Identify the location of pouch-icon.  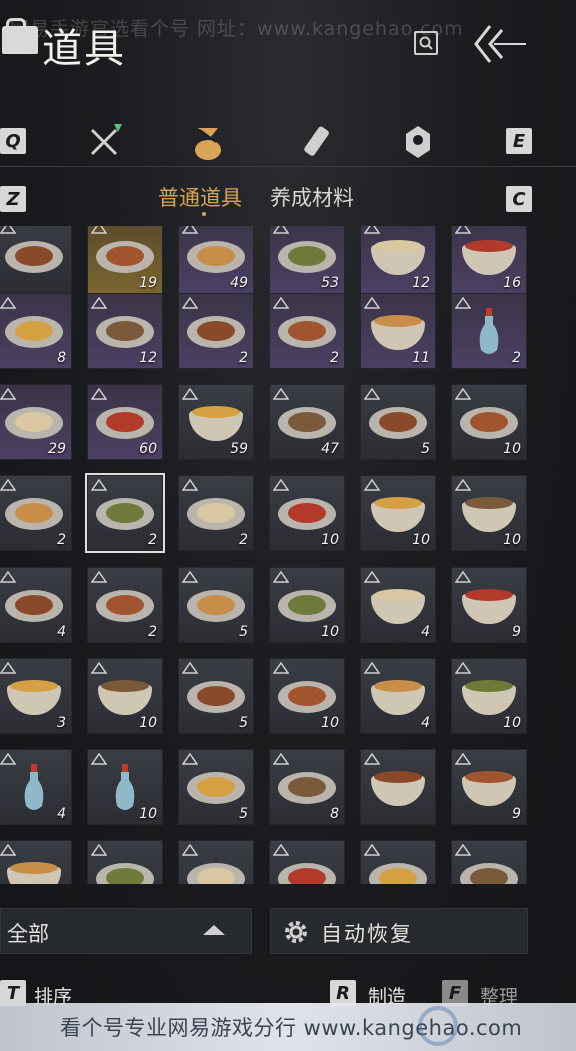
(208, 144).